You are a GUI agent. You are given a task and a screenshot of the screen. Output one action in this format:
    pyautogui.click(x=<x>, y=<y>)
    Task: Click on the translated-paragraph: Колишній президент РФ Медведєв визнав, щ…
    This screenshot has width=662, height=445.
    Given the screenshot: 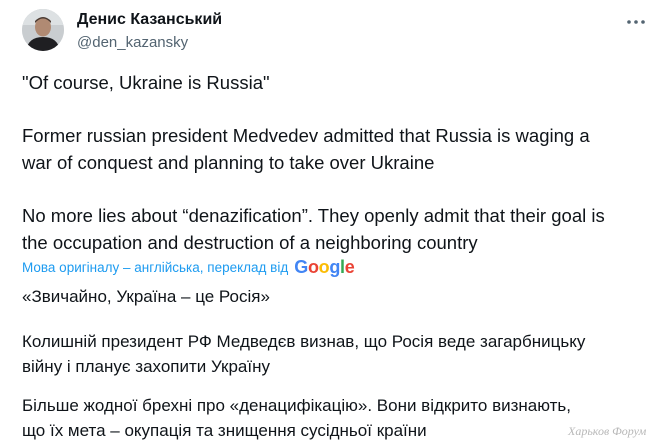 What is the action you would take?
    pyautogui.click(x=304, y=354)
    